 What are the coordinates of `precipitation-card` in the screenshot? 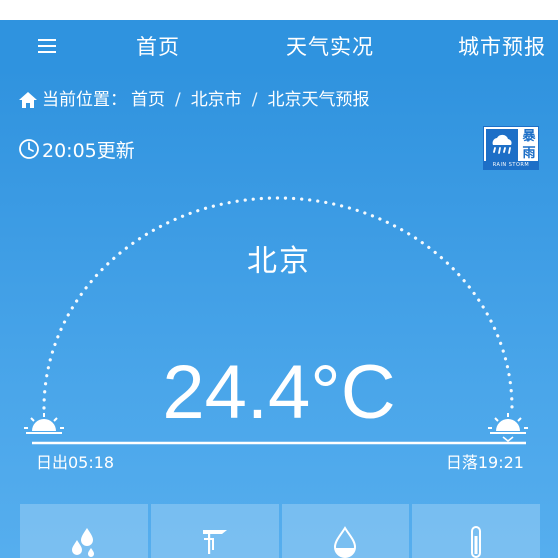 It's located at (345, 531).